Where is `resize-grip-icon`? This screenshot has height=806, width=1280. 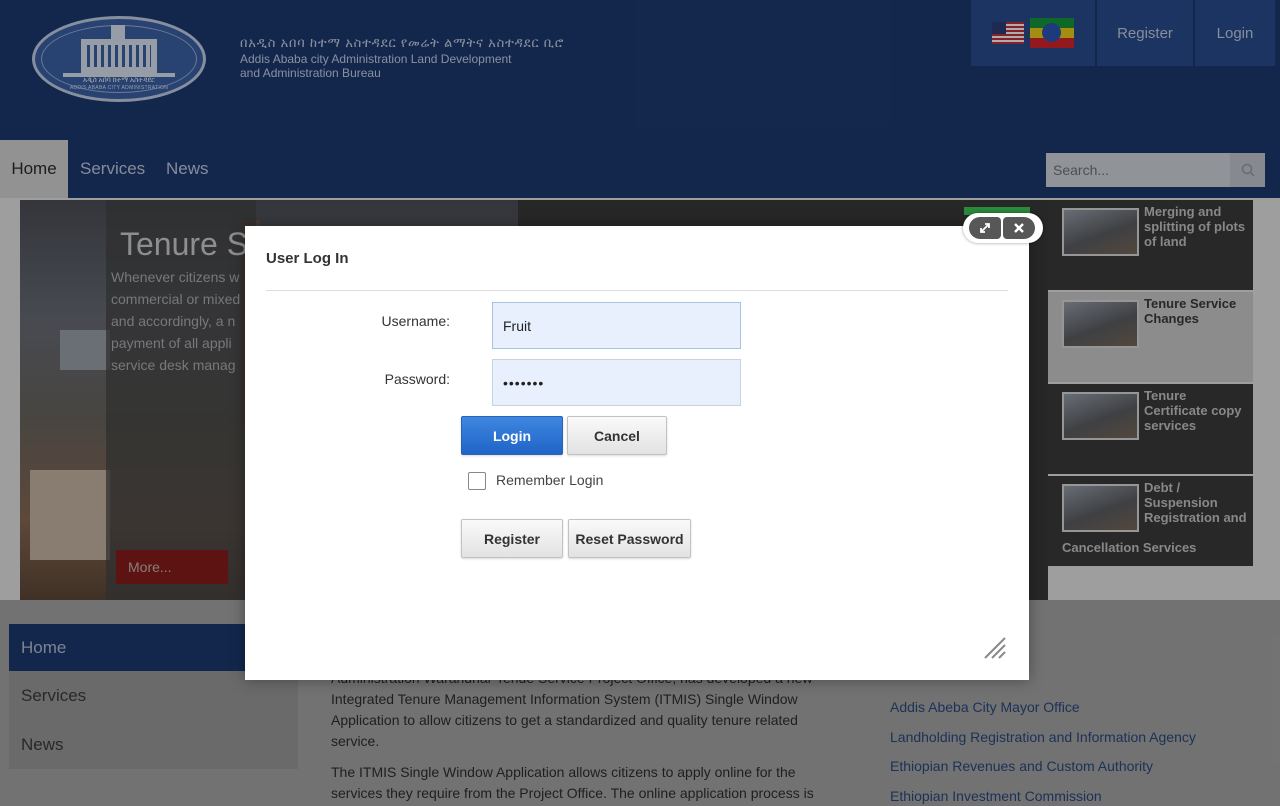
resize-grip-icon is located at coordinates (995, 648).